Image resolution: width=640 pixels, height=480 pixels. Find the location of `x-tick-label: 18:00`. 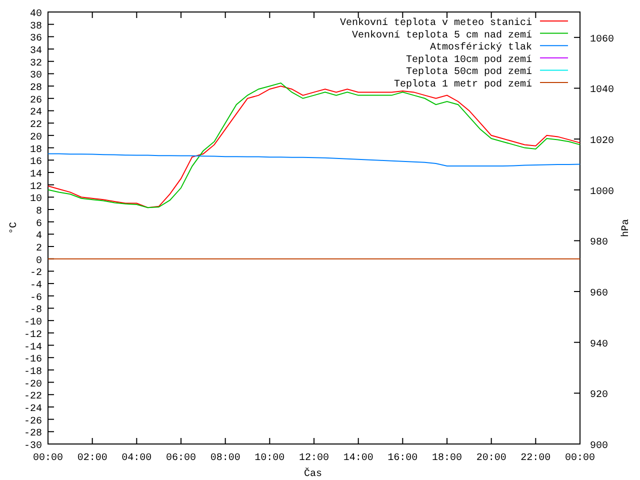

x-tick-label: 18:00 is located at coordinates (447, 458).